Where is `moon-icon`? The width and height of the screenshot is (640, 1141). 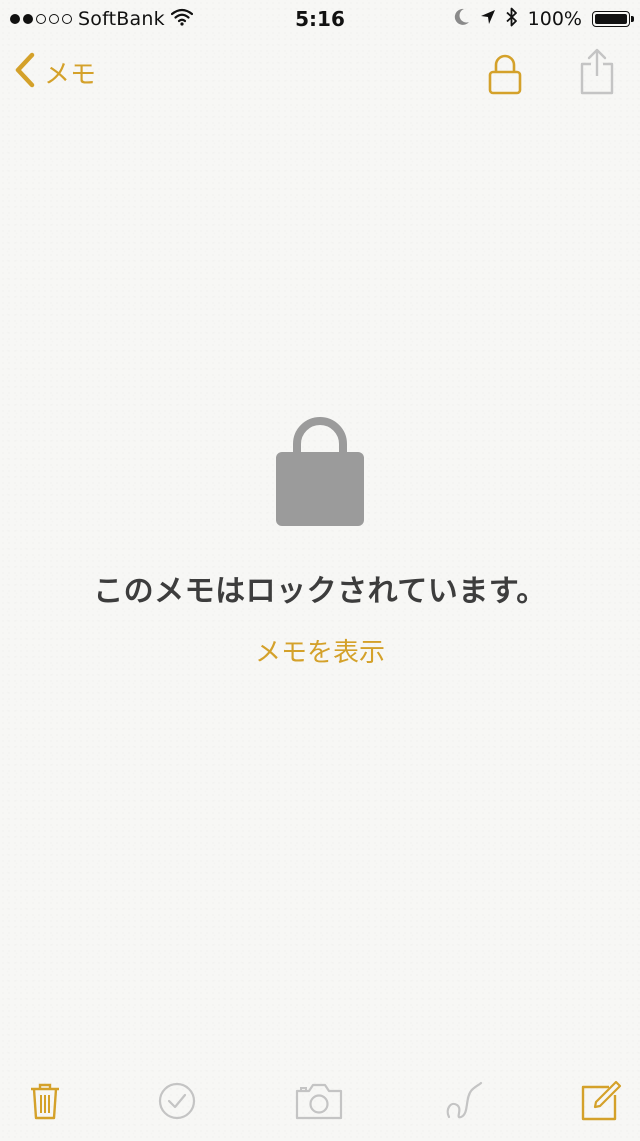
moon-icon is located at coordinates (462, 19).